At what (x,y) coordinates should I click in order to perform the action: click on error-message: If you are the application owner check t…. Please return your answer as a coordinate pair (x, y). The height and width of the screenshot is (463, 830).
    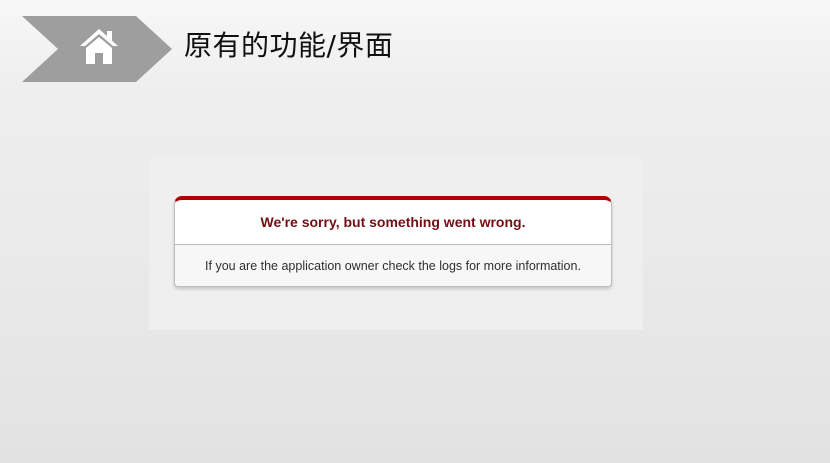
    Looking at the image, I should click on (393, 265).